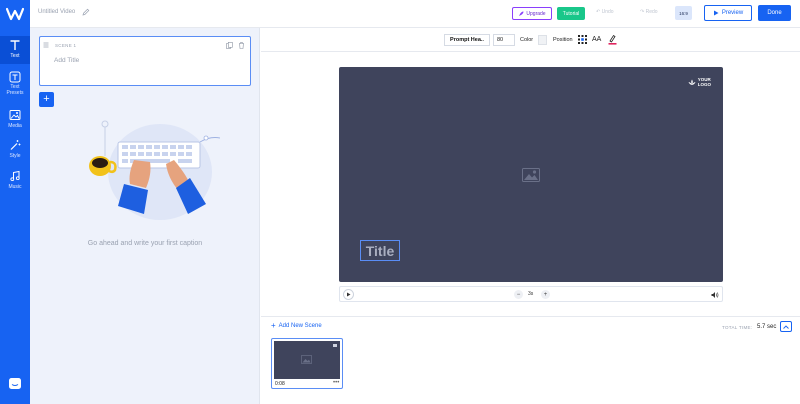 The image size is (800, 404). I want to click on text-toolbar: Prompt Hea.. 80 Color Position AA, so click(530, 40).